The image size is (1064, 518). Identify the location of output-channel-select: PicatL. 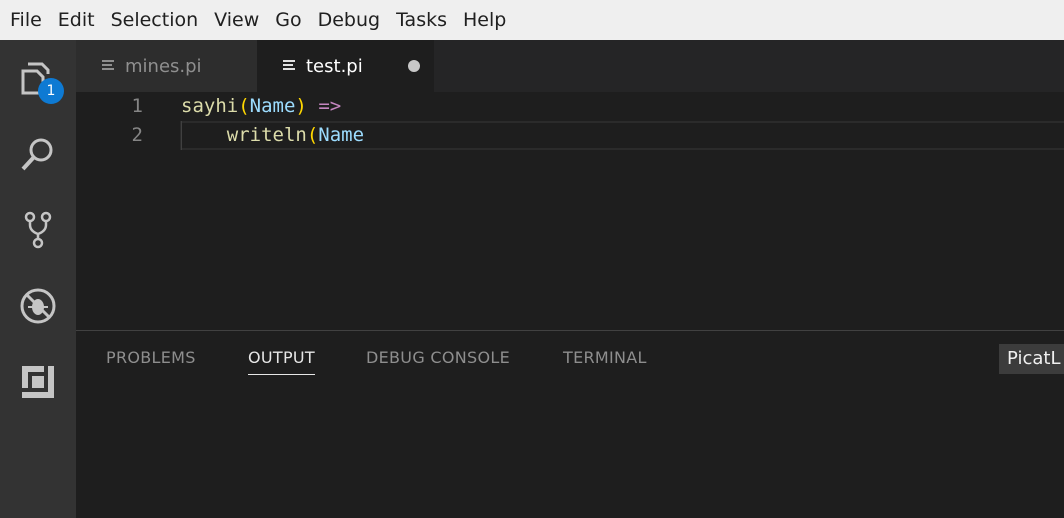
(1031, 359).